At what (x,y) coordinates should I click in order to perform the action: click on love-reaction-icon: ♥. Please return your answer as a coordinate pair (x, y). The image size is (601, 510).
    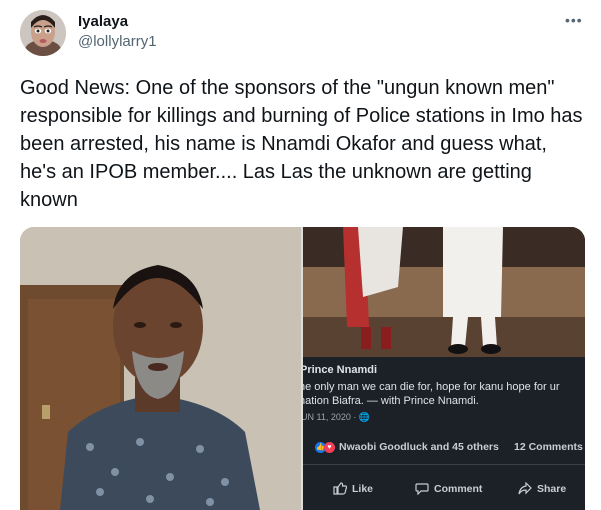
    Looking at the image, I should click on (329, 447).